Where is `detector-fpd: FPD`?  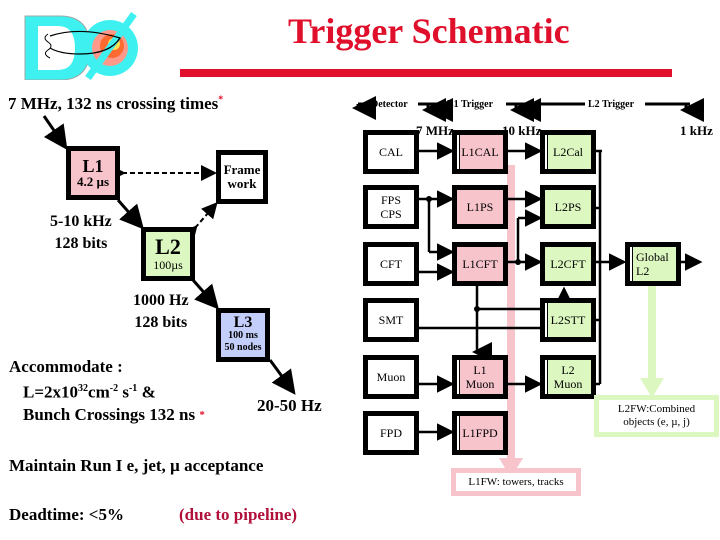
detector-fpd: FPD is located at coordinates (391, 433).